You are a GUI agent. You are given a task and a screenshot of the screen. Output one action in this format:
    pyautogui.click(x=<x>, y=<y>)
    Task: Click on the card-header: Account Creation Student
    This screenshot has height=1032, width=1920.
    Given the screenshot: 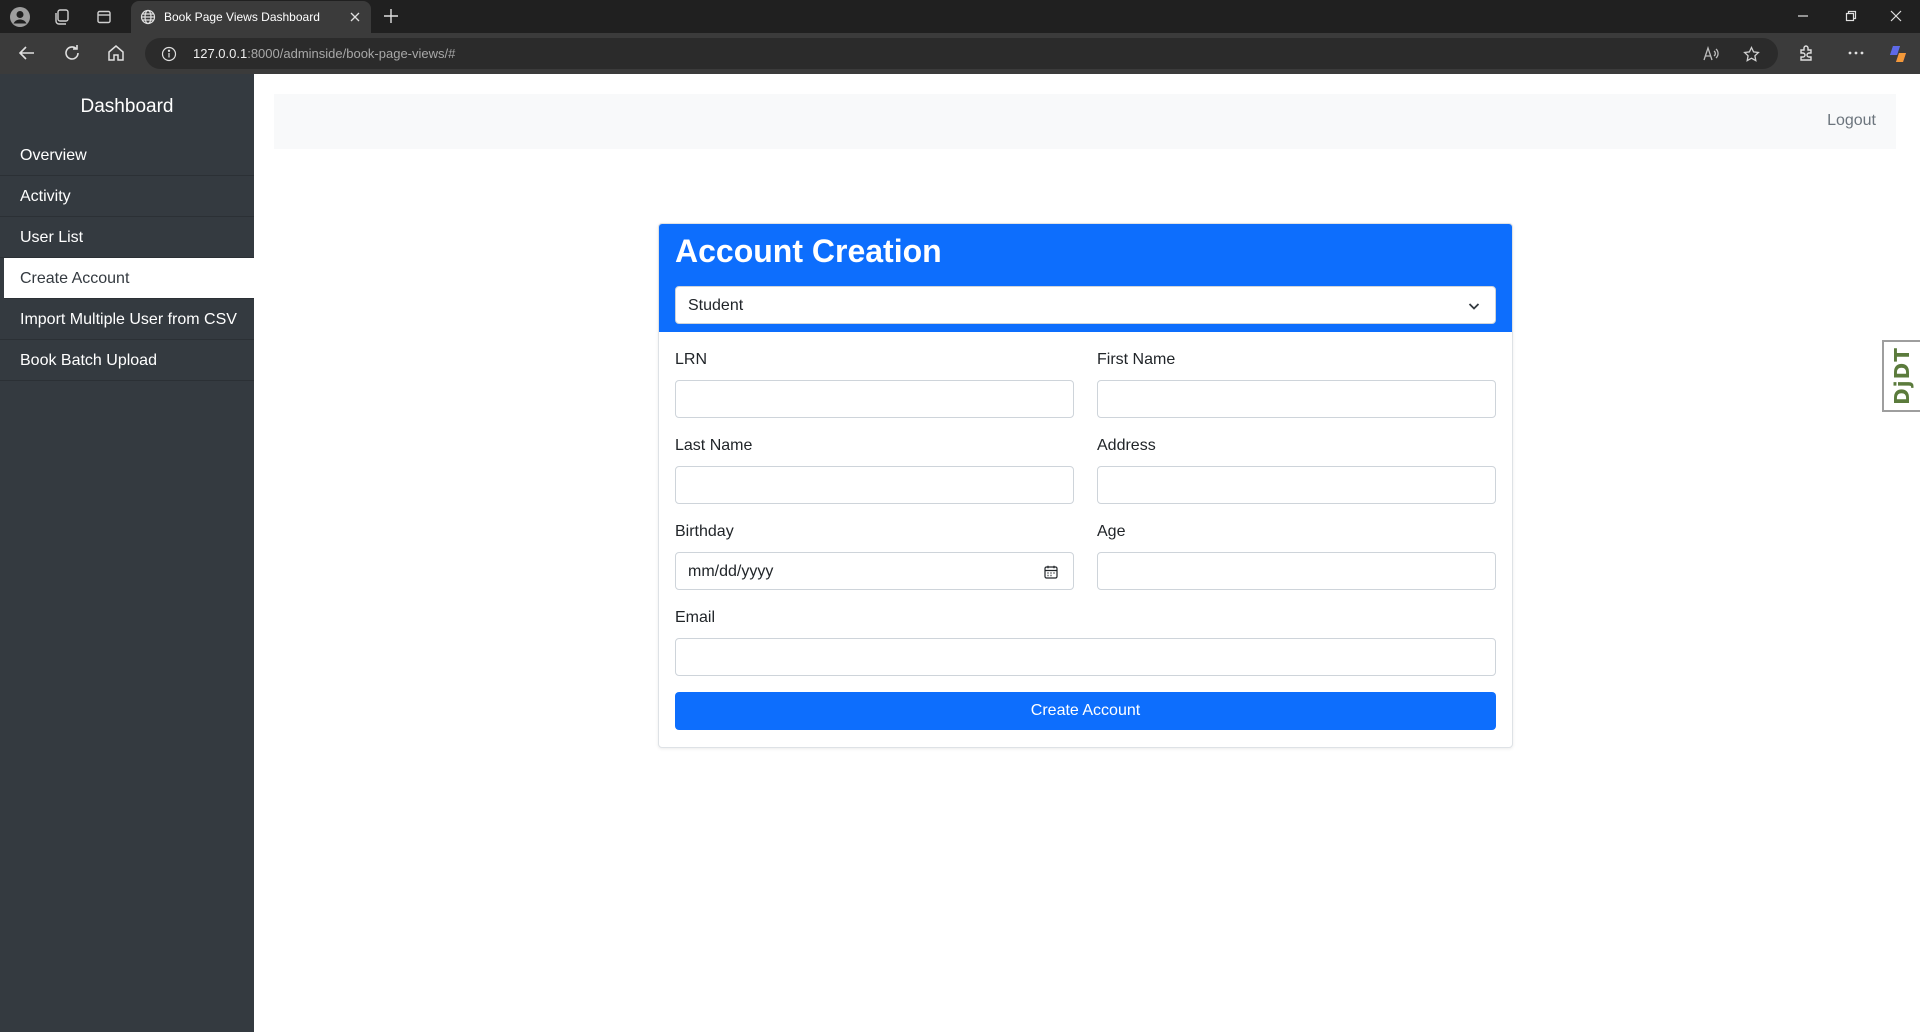 What is the action you would take?
    pyautogui.click(x=1085, y=278)
    